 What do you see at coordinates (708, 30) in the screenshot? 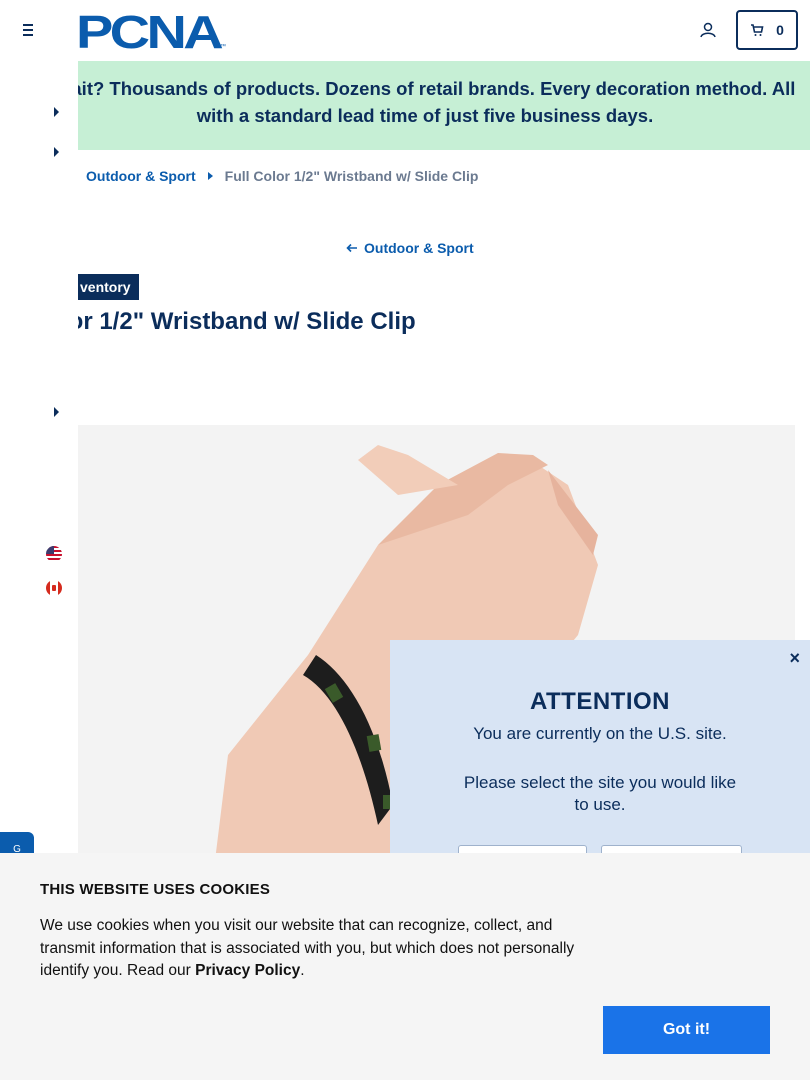
I see `account-icon` at bounding box center [708, 30].